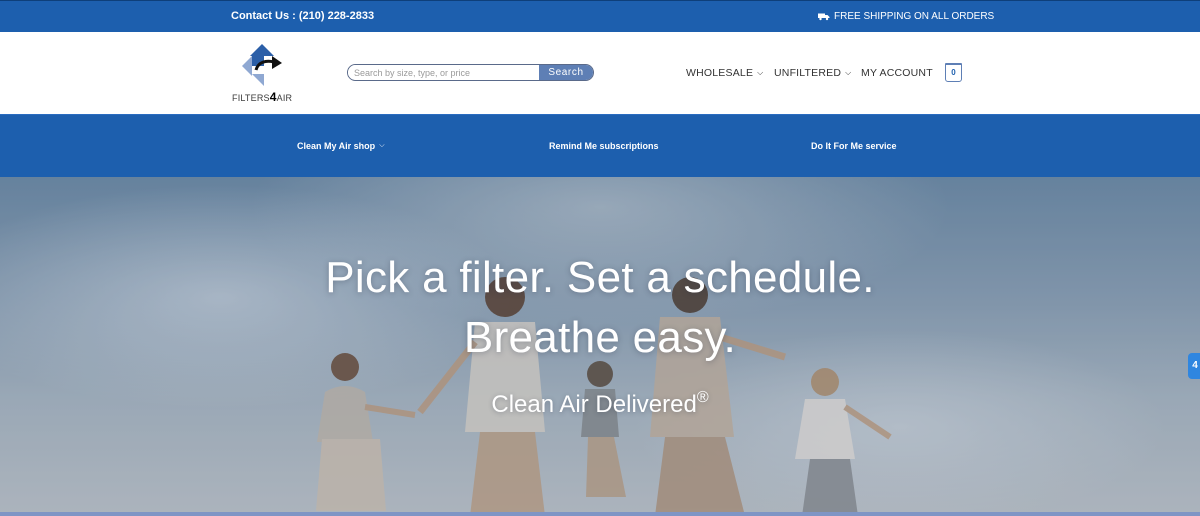 This screenshot has width=1200, height=516. What do you see at coordinates (808, 73) in the screenshot?
I see `nav-unfiltered-label: UNFILTERED` at bounding box center [808, 73].